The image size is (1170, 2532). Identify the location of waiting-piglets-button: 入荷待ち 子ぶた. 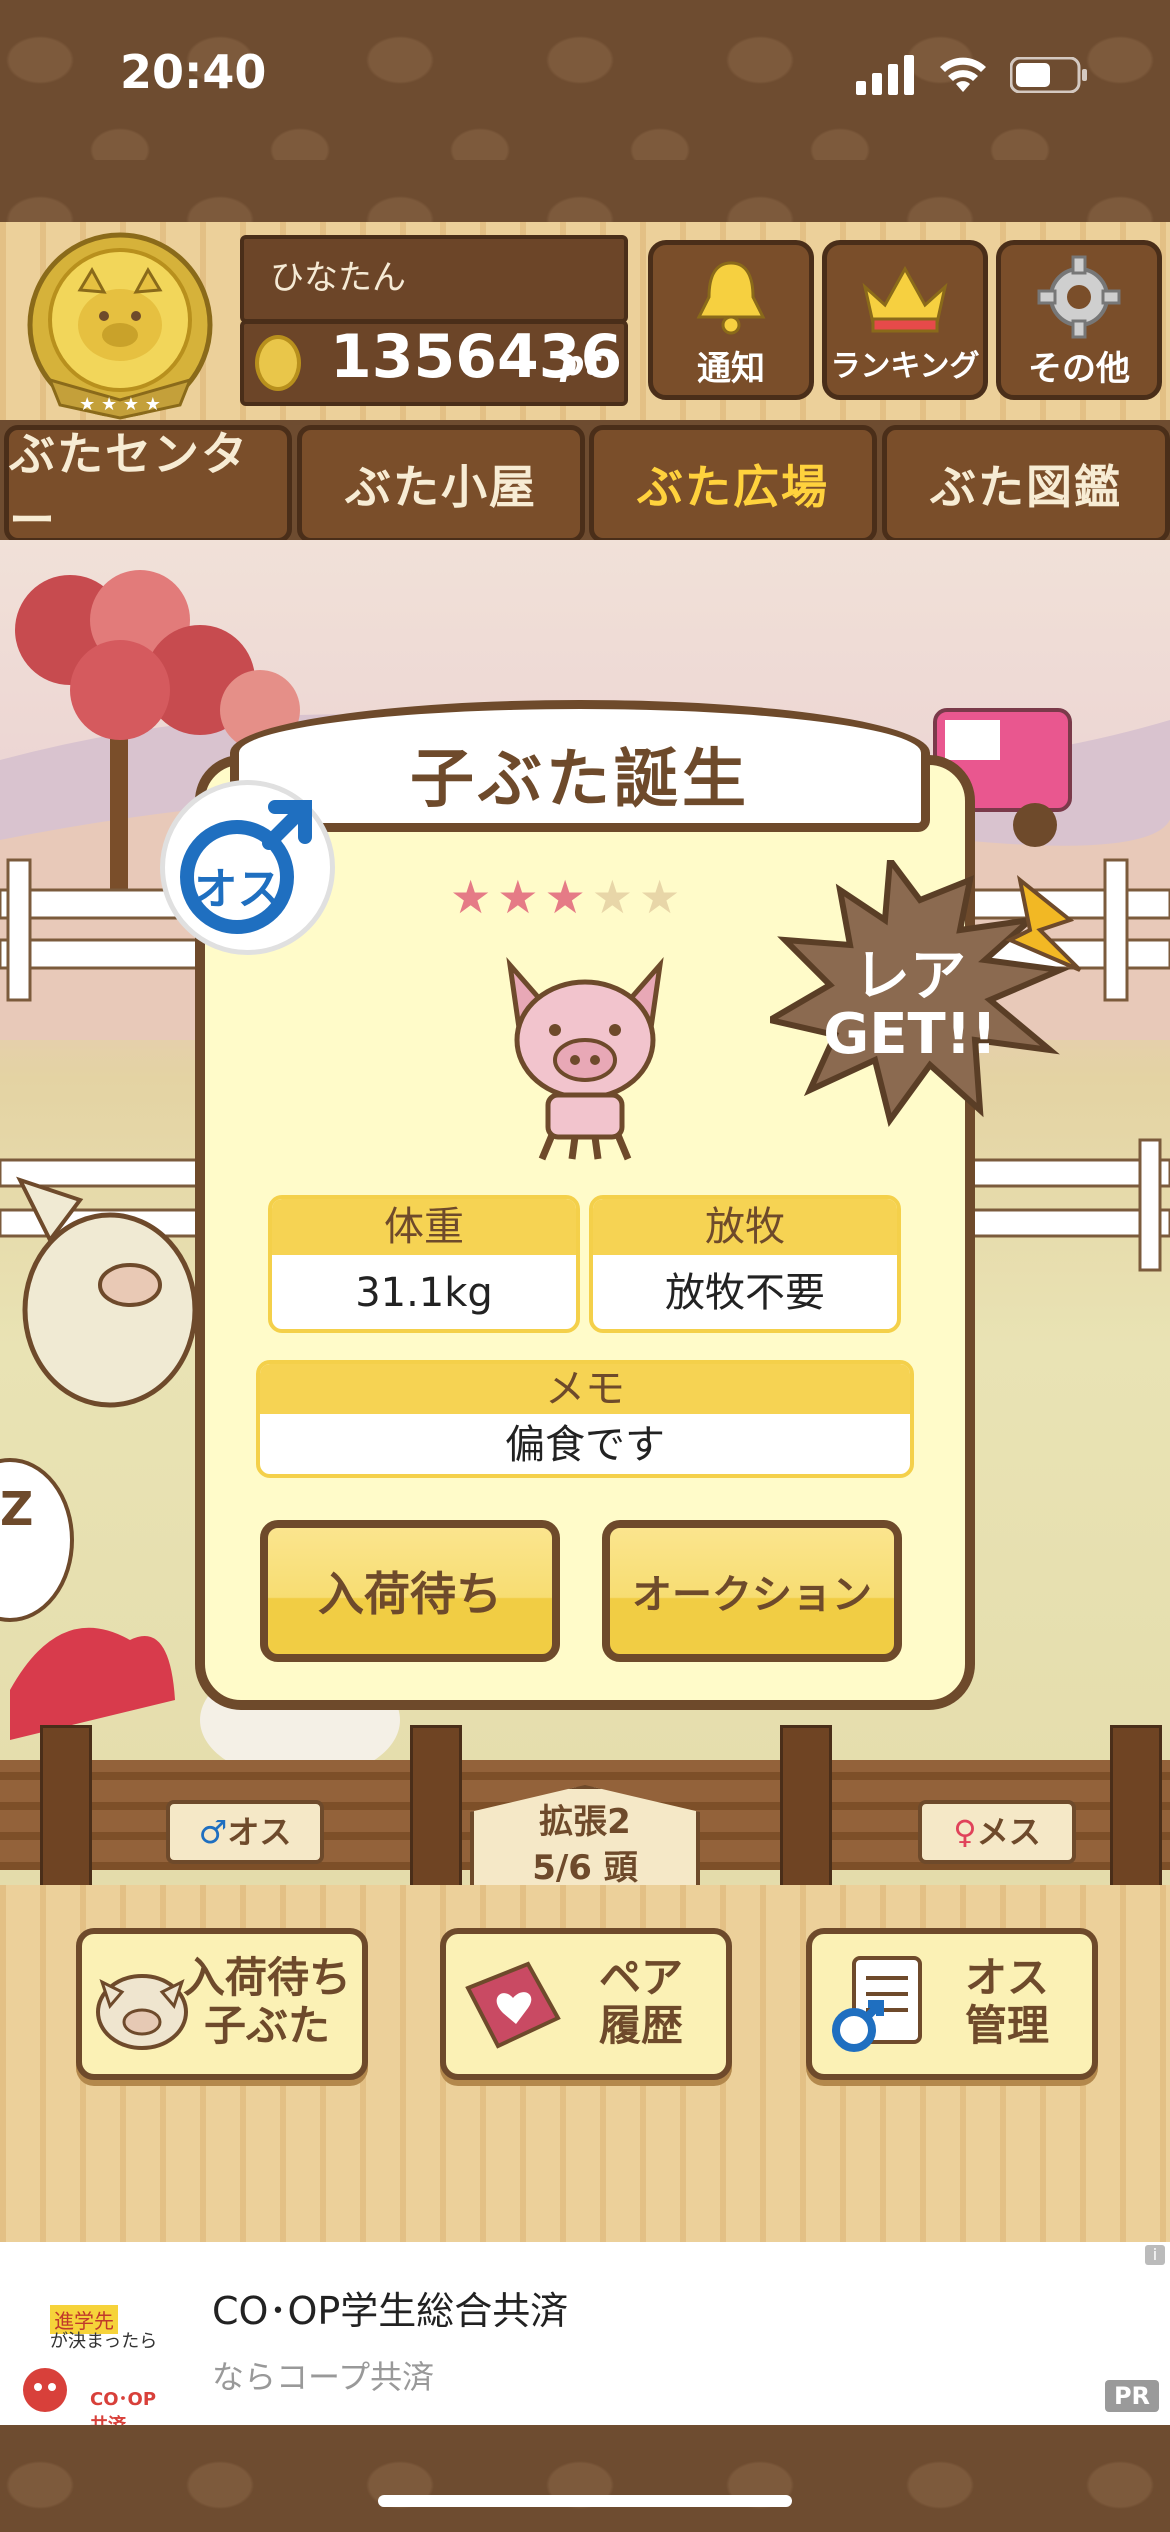
(222, 2004).